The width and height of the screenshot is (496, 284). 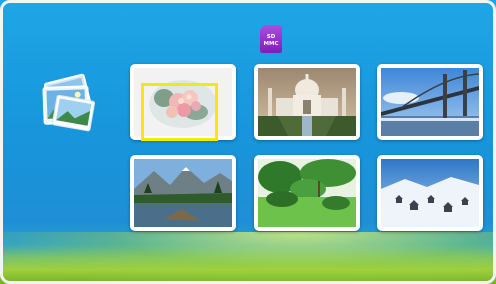 I want to click on sd-mmc-card-icon: SD MMC, so click(x=271, y=39).